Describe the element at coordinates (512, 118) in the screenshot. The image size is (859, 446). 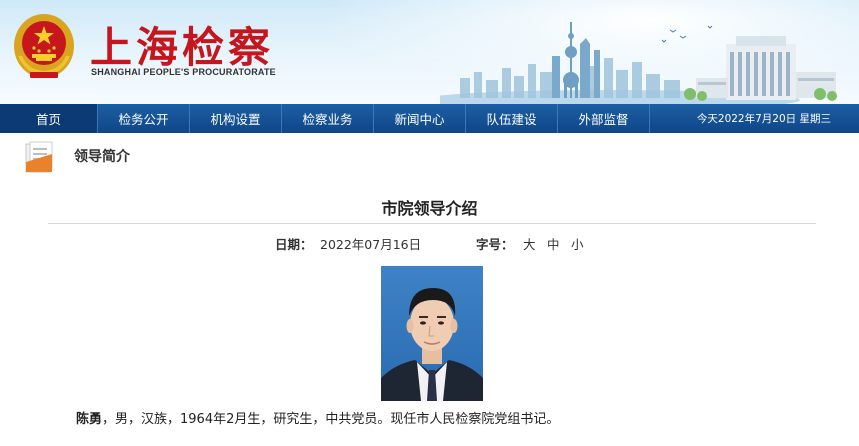
I see `nav-item-team-building: 队伍建设` at that location.